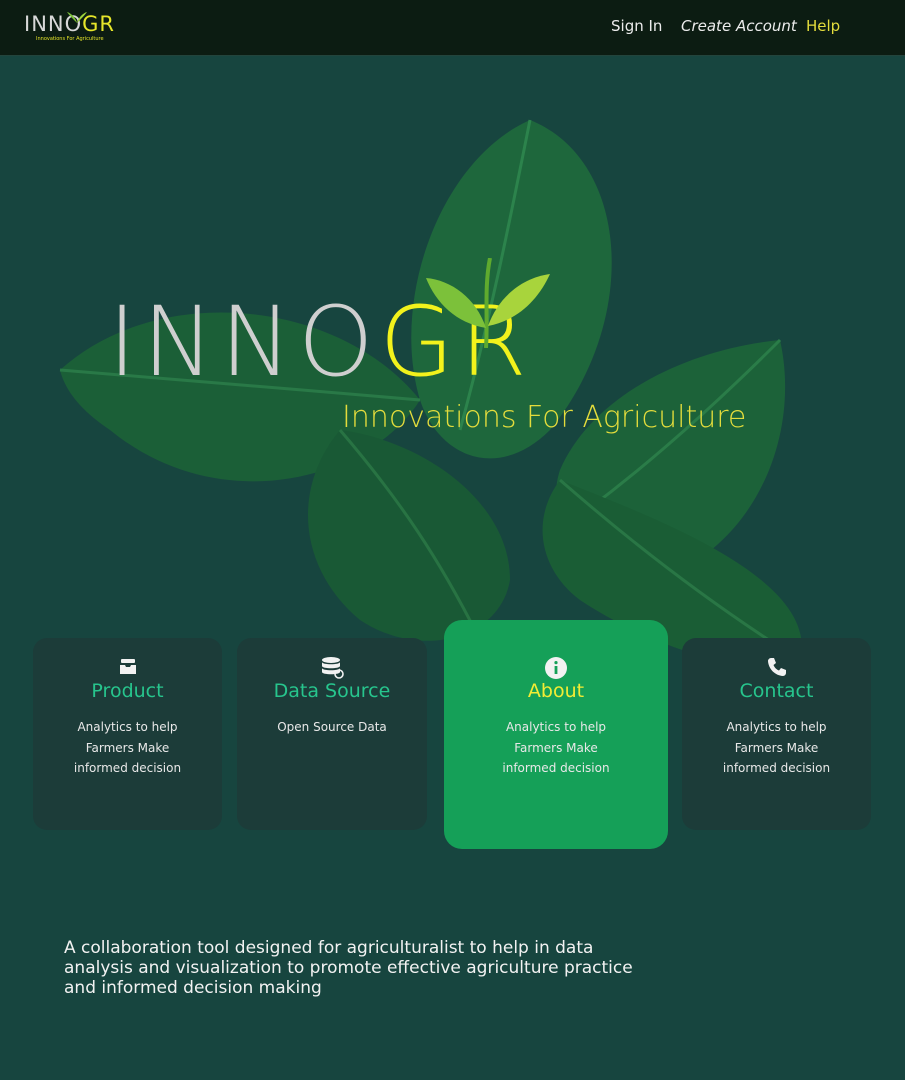 The image size is (905, 1080). What do you see at coordinates (636, 26) in the screenshot?
I see `sign-in-link: Sign In` at bounding box center [636, 26].